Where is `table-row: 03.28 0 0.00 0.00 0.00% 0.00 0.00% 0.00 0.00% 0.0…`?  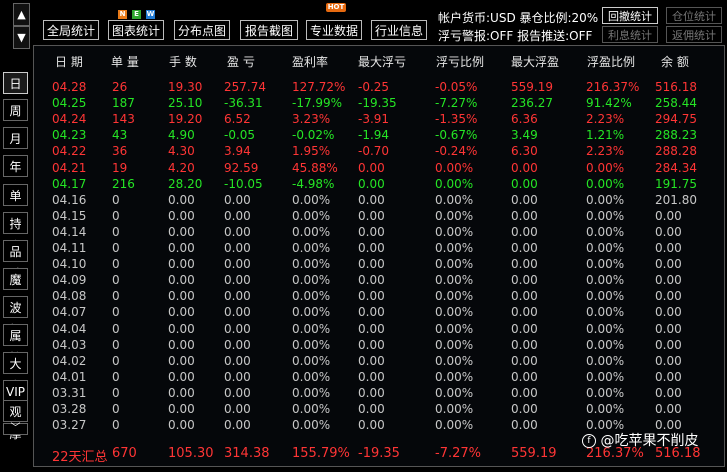 table-row: 03.28 0 0.00 0.00 0.00% 0.00 0.00% 0.00 0.00% 0.0… is located at coordinates (363, 409).